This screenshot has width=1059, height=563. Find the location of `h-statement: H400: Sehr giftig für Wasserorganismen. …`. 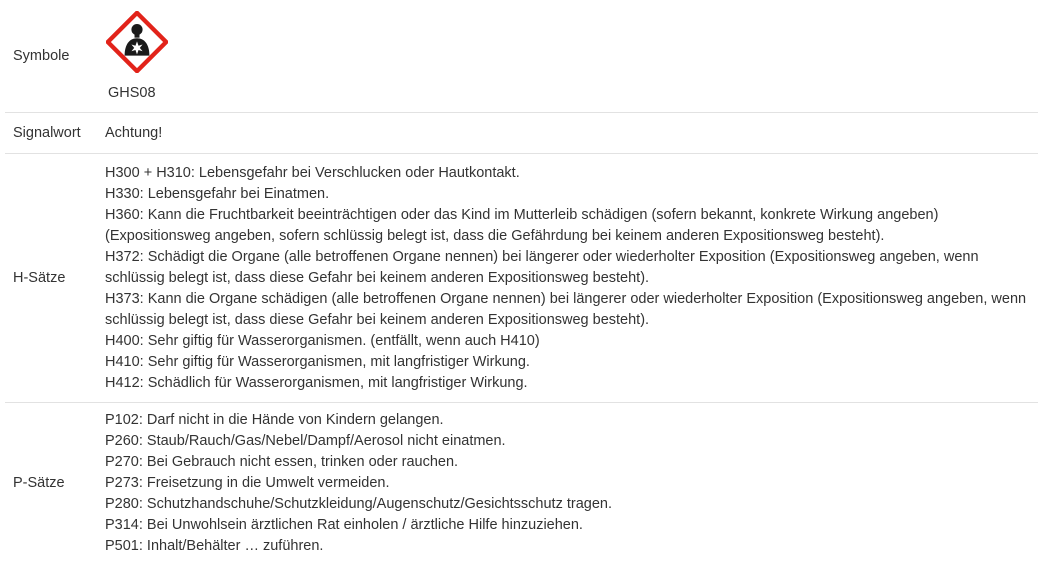

h-statement: H400: Sehr giftig für Wasserorganismen. … is located at coordinates (322, 340).